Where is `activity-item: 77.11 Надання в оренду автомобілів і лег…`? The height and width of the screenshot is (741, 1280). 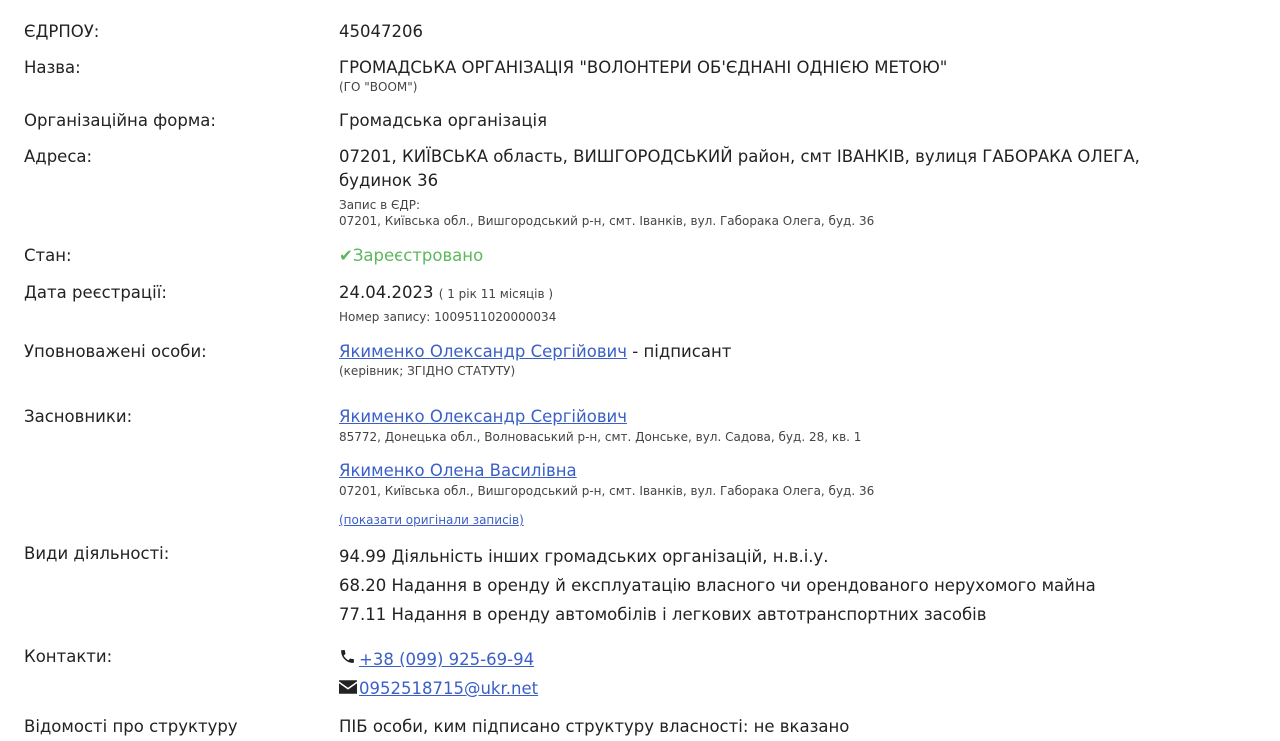 activity-item: 77.11 Надання в оренду автомобілів і лег… is located at coordinates (663, 614).